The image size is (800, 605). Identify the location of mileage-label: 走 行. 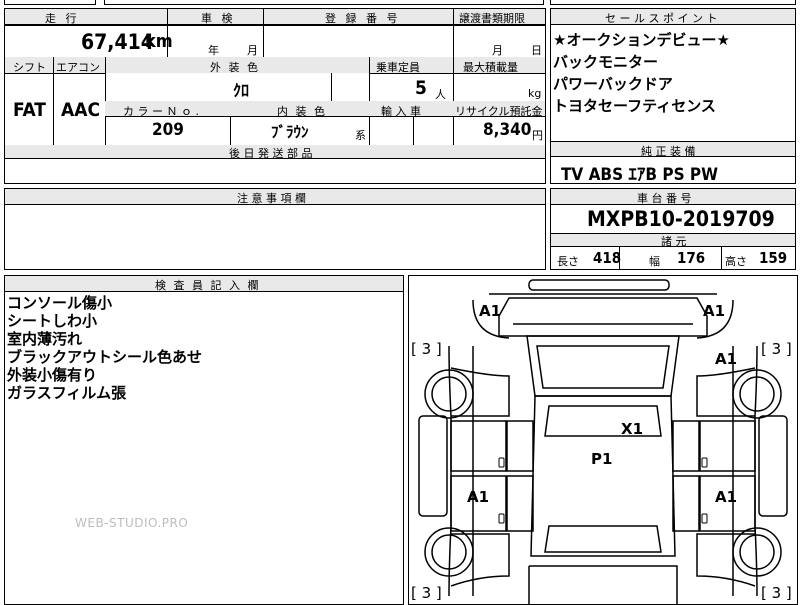
(62, 18).